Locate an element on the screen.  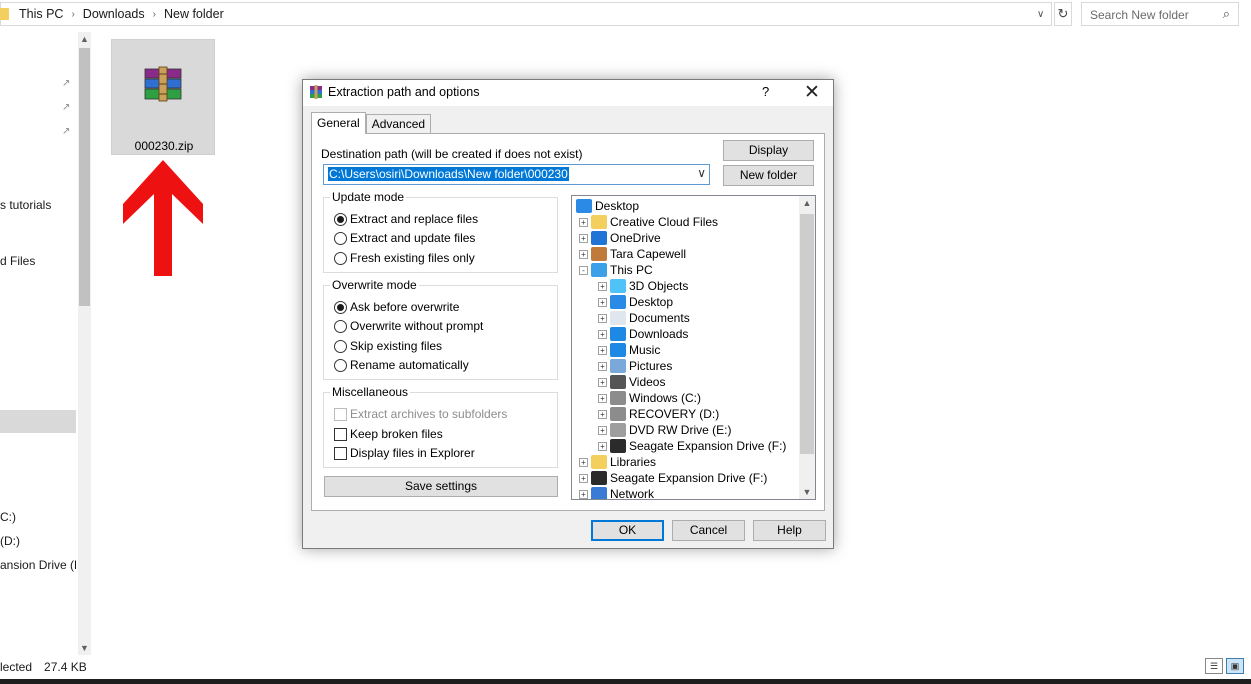
tree-node: +3D Objects is located at coordinates (643, 286).